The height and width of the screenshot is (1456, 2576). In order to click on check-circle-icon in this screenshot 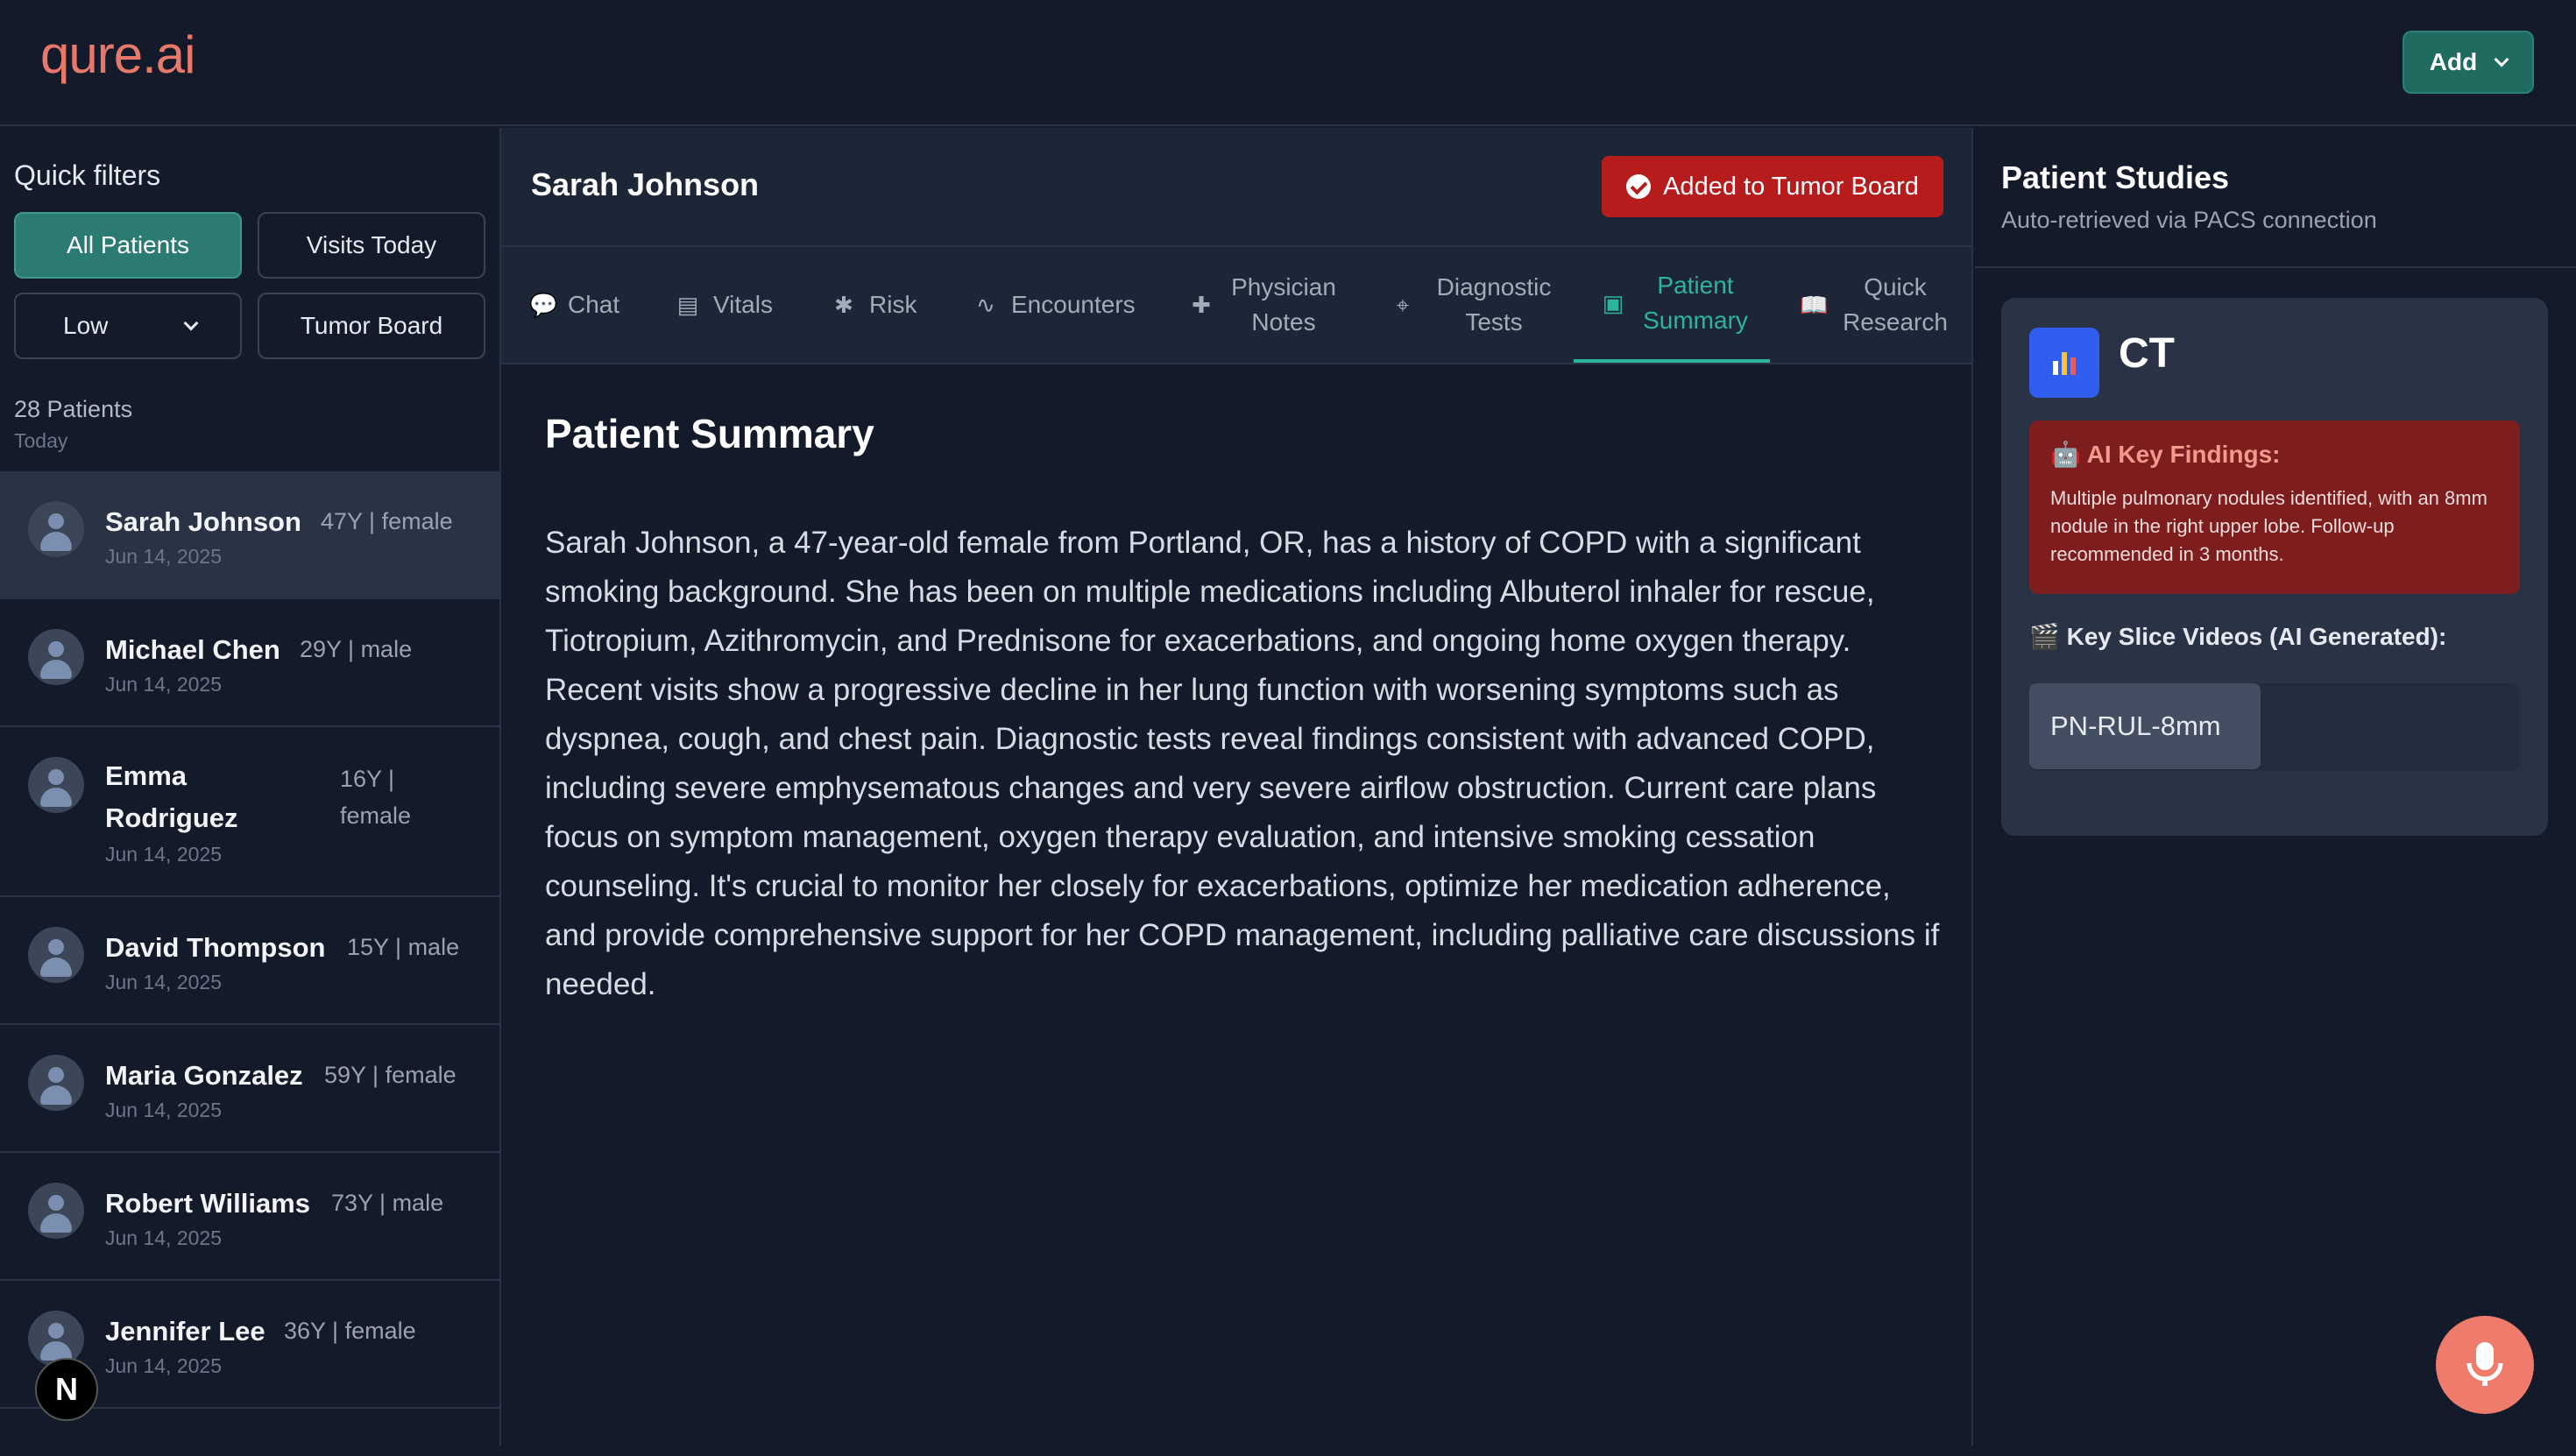, I will do `click(1639, 186)`.